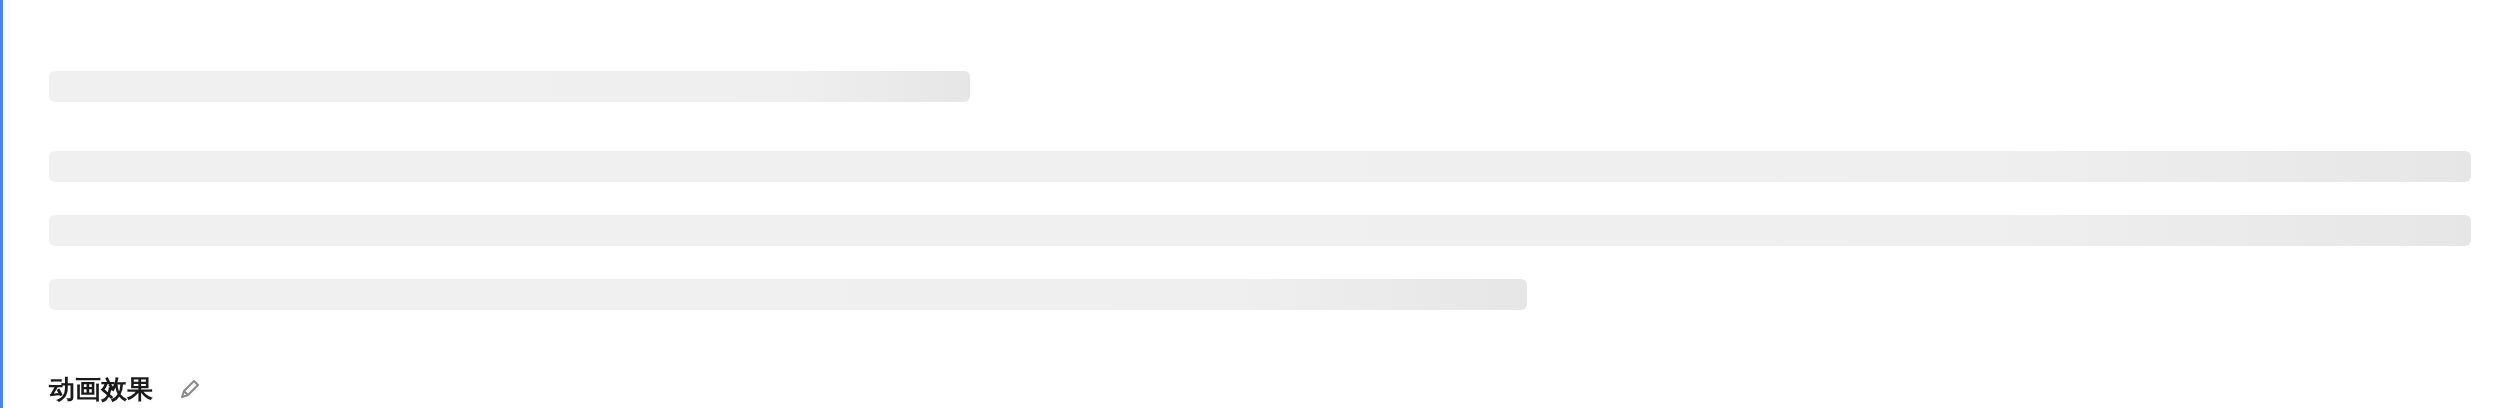 The image size is (2514, 408). Describe the element at coordinates (190, 389) in the screenshot. I see `pencil-icon` at that location.